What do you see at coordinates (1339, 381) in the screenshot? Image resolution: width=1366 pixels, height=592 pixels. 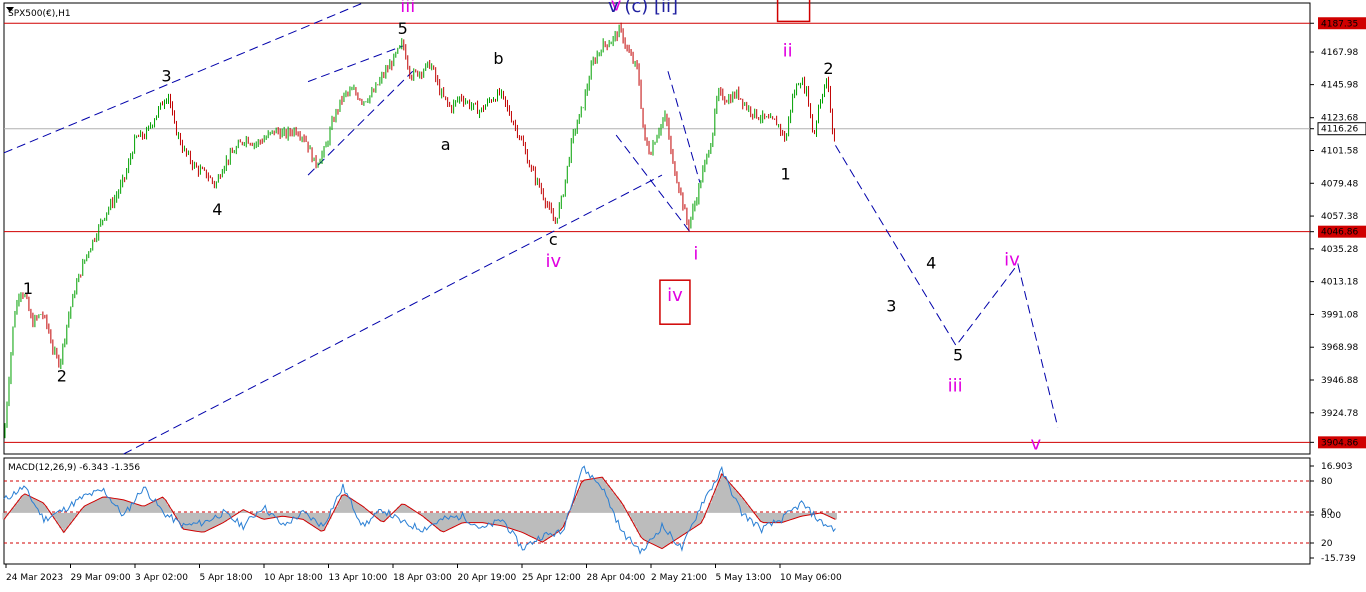 I see `price-tick-label: 3946.88` at bounding box center [1339, 381].